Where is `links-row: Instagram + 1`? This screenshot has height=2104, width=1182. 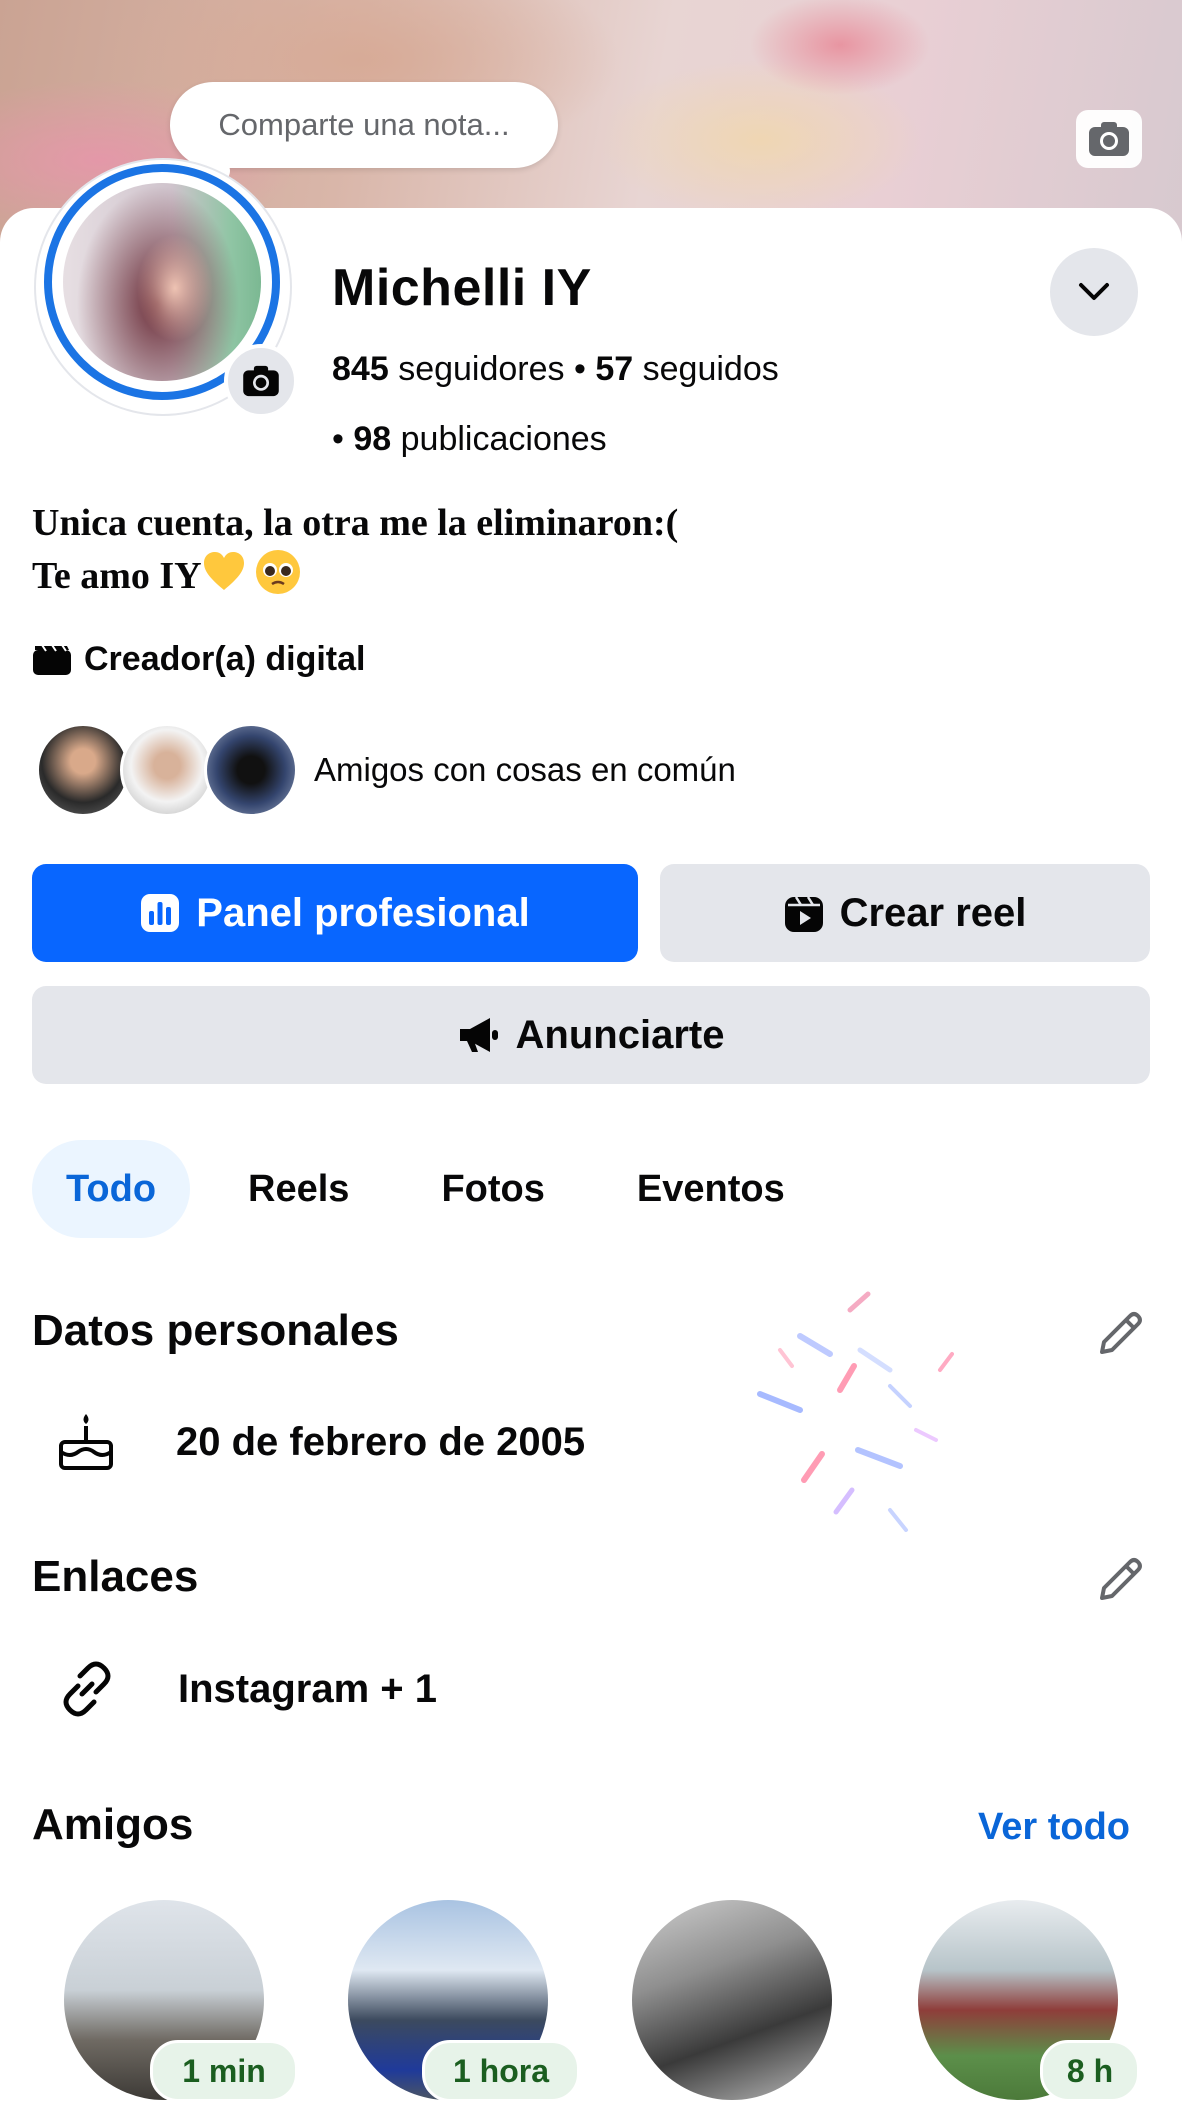 links-row: Instagram + 1 is located at coordinates (246, 1689).